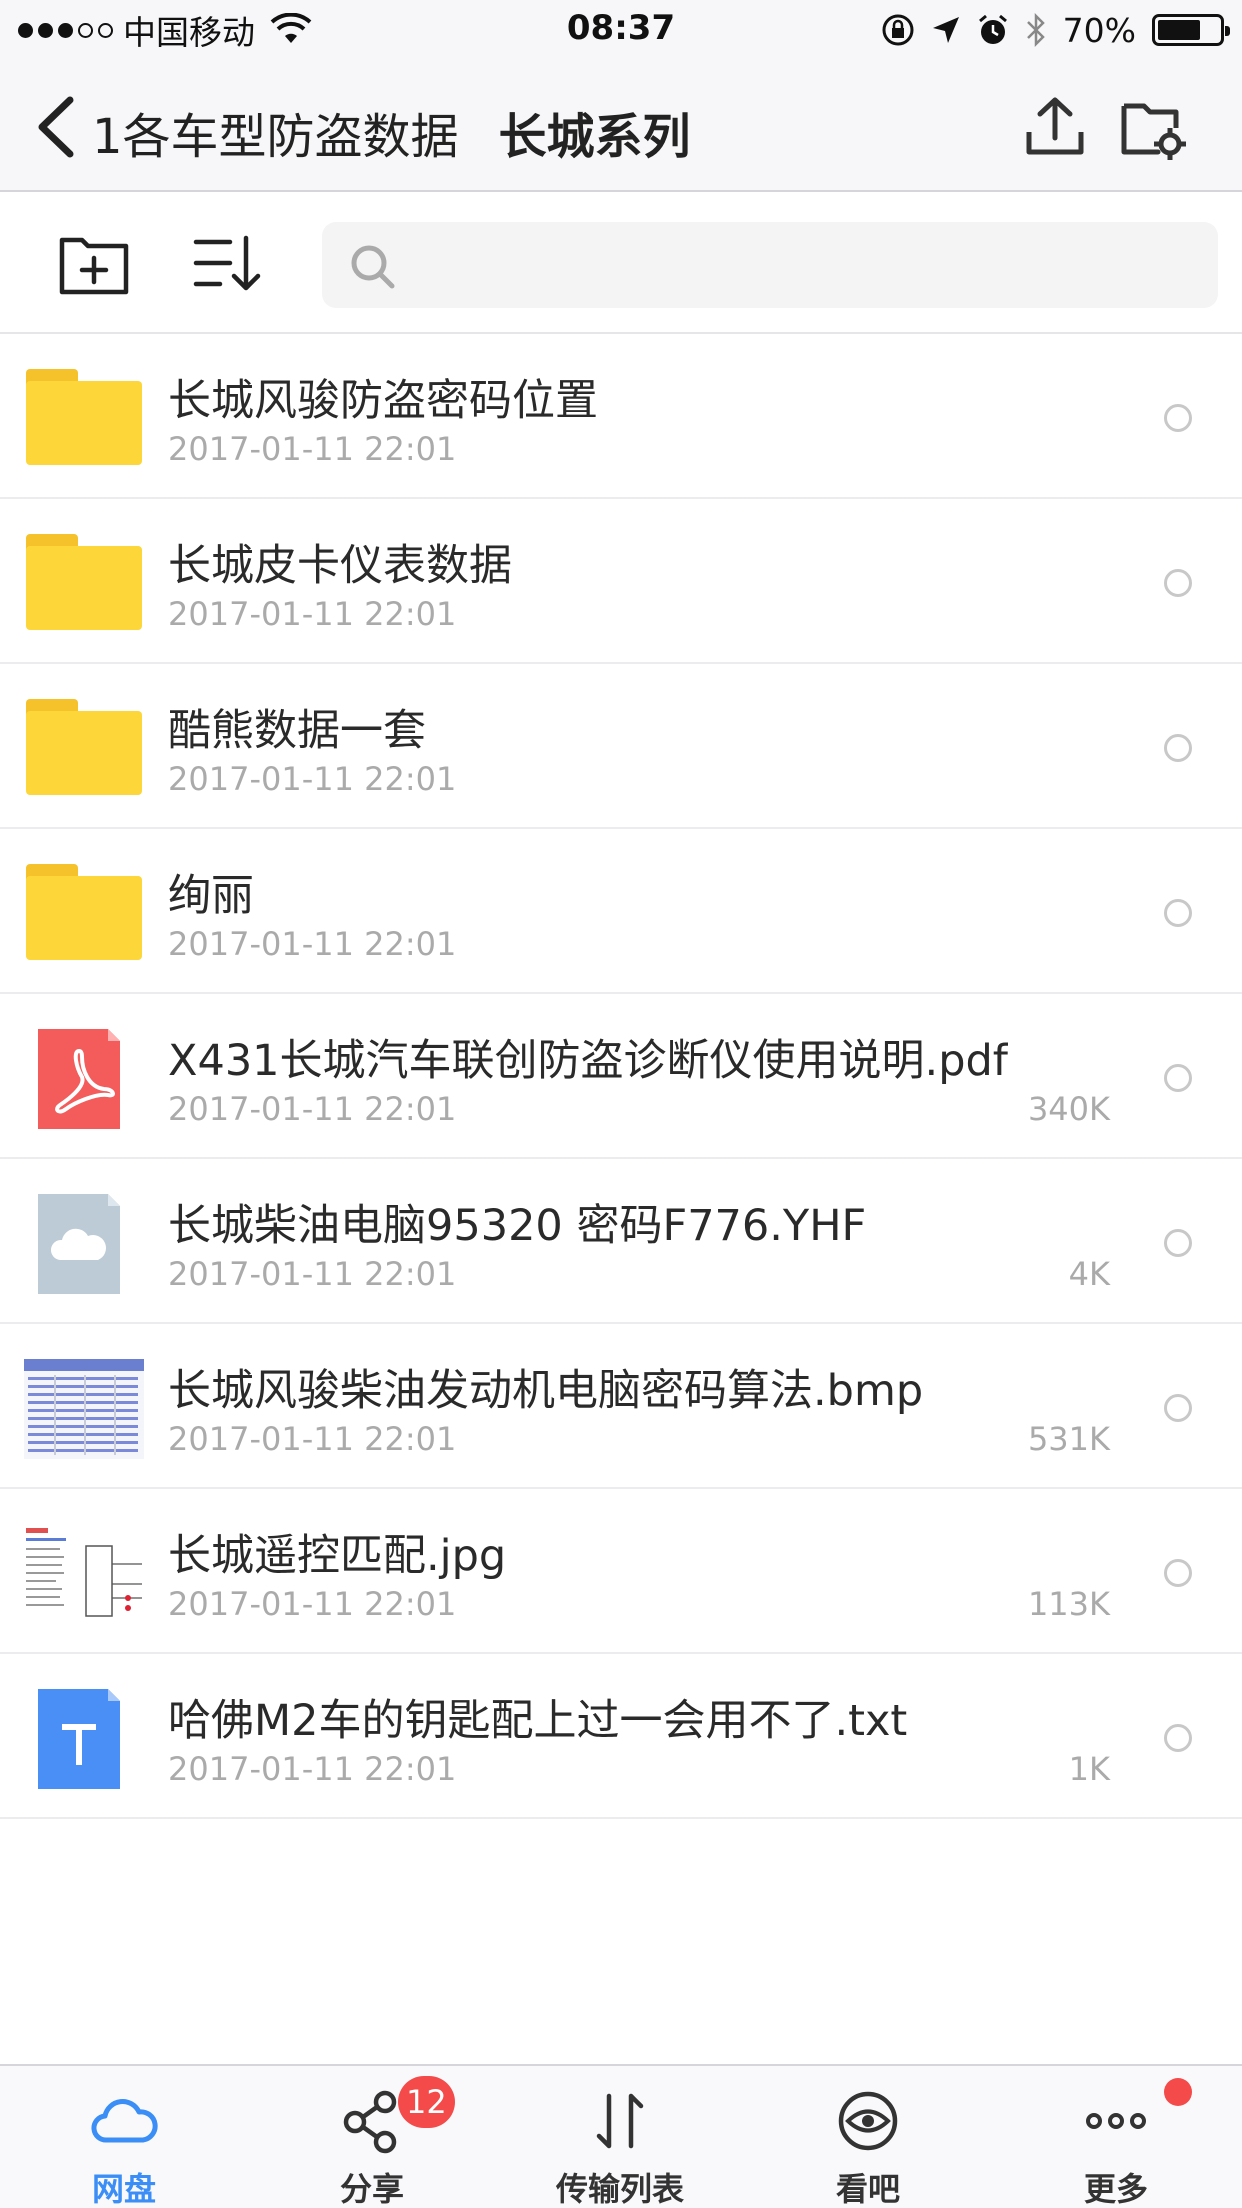  Describe the element at coordinates (297, 731) in the screenshot. I see `file-name: 酷熊数据一套` at that location.